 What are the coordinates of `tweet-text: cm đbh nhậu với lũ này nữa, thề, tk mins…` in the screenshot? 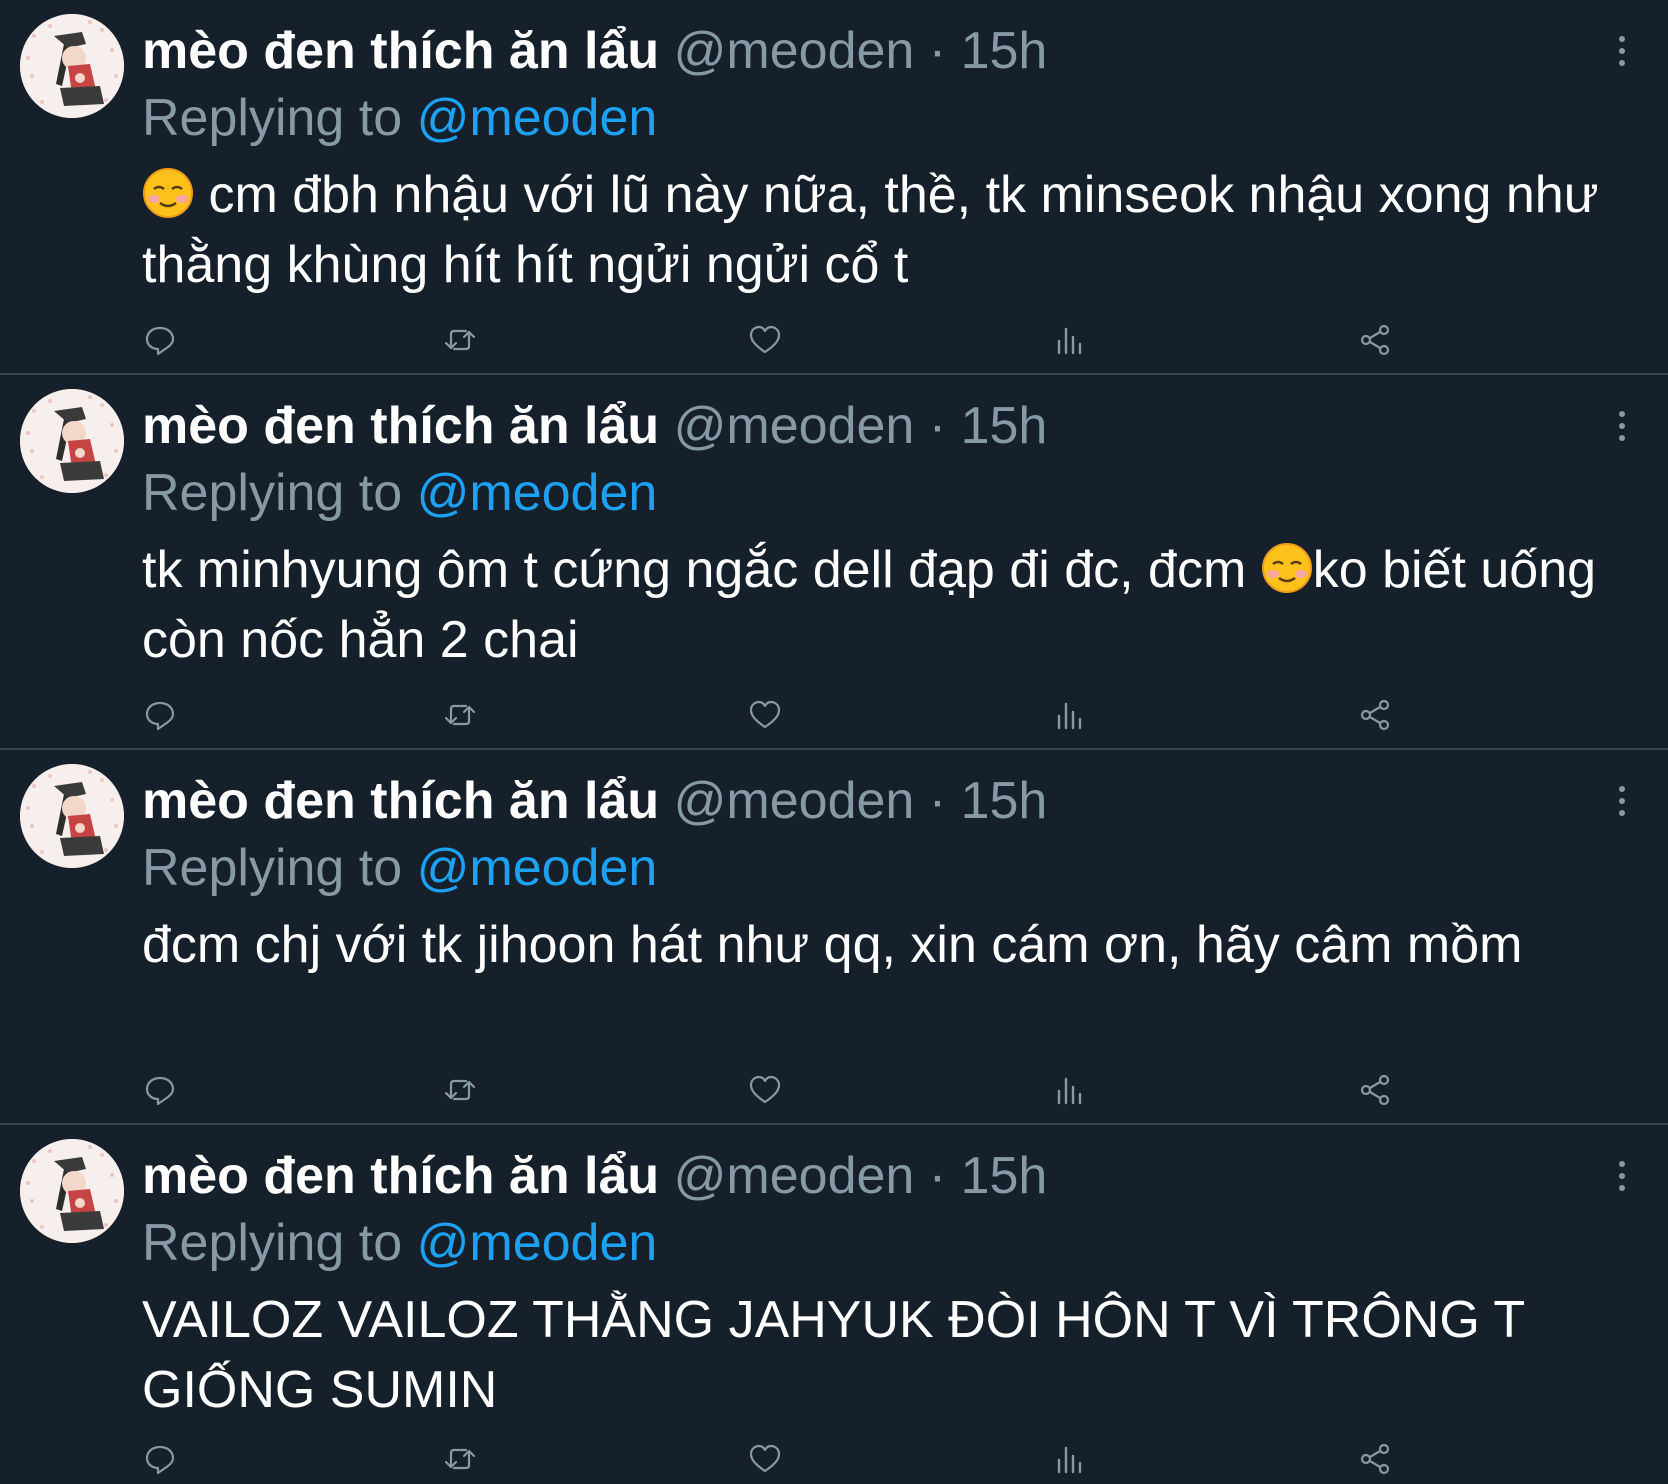 It's located at (872, 230).